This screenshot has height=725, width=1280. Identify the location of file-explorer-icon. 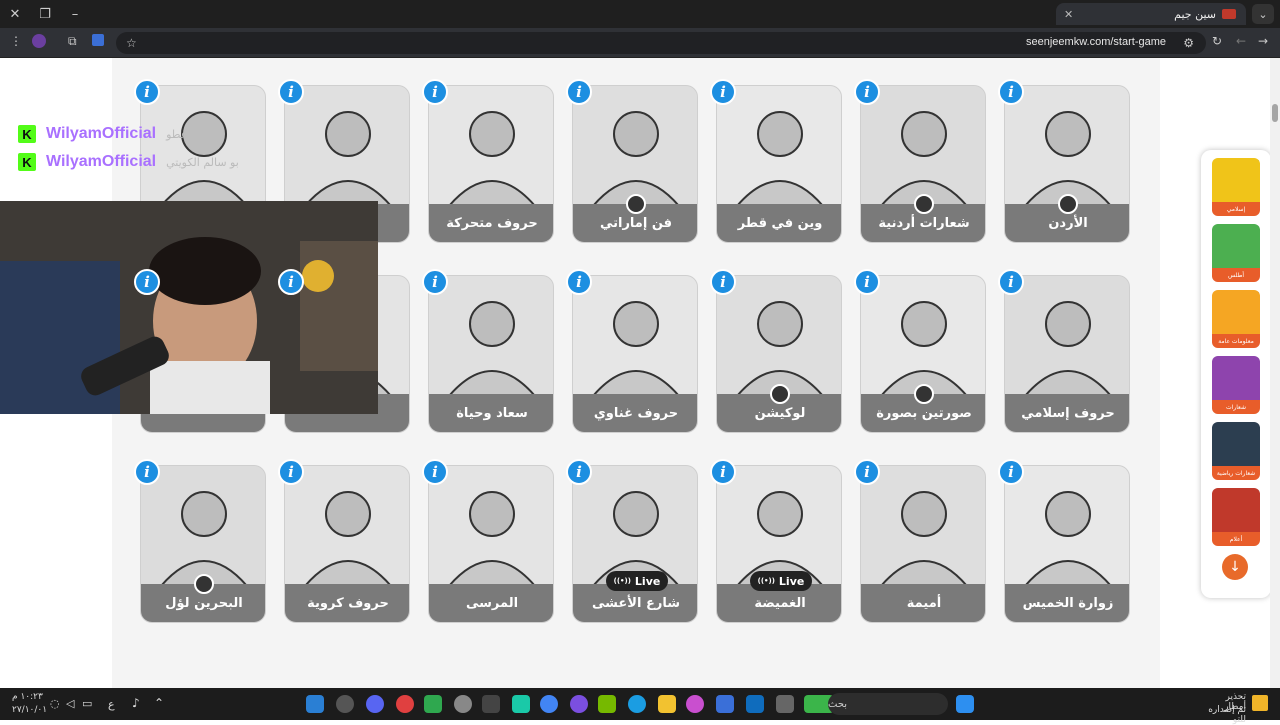
(667, 704).